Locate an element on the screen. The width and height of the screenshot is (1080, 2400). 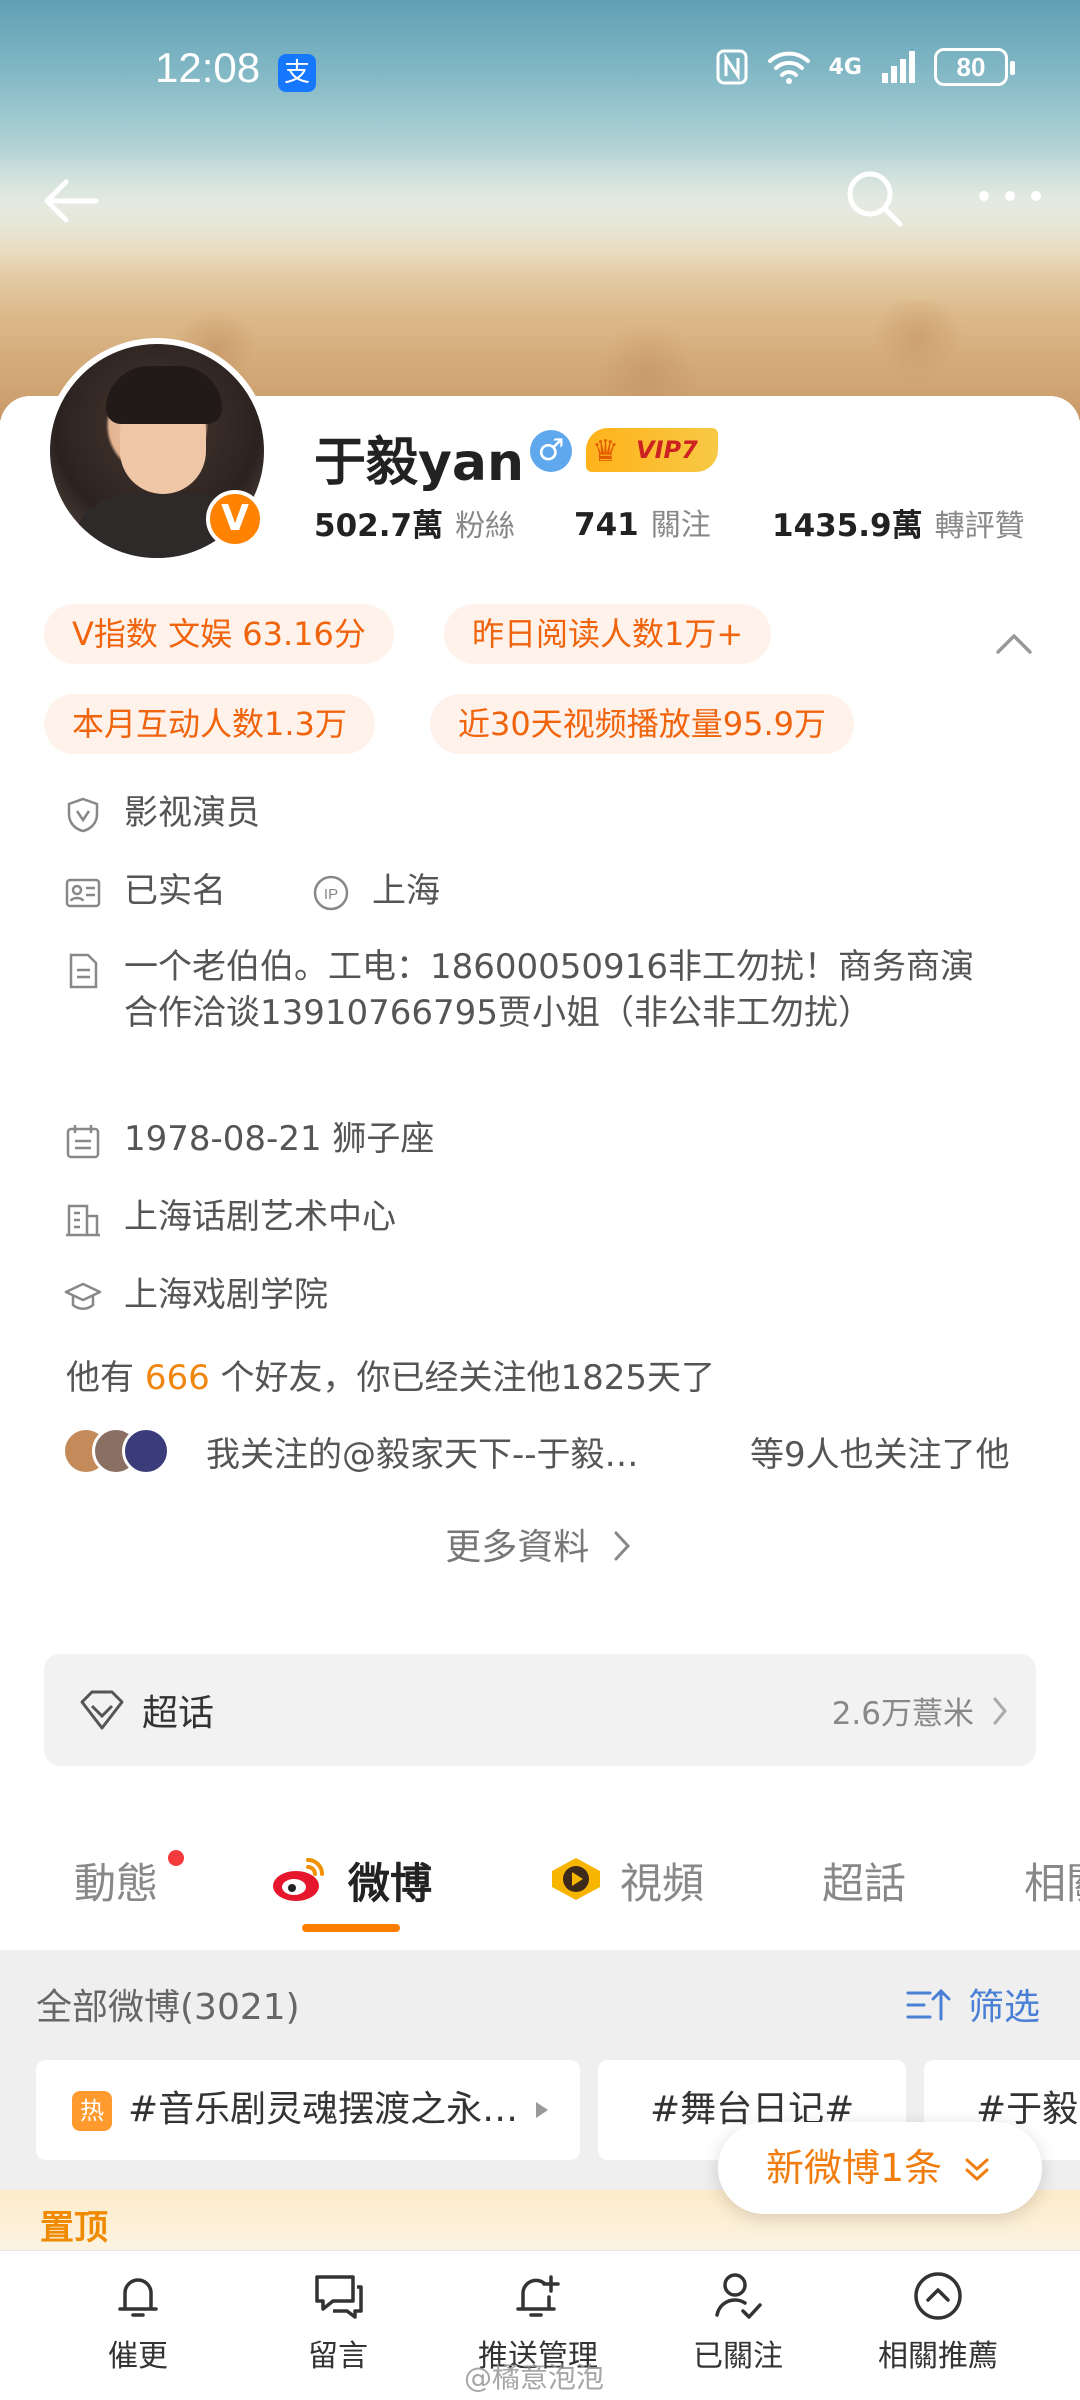
network-type: 4G is located at coordinates (845, 67).